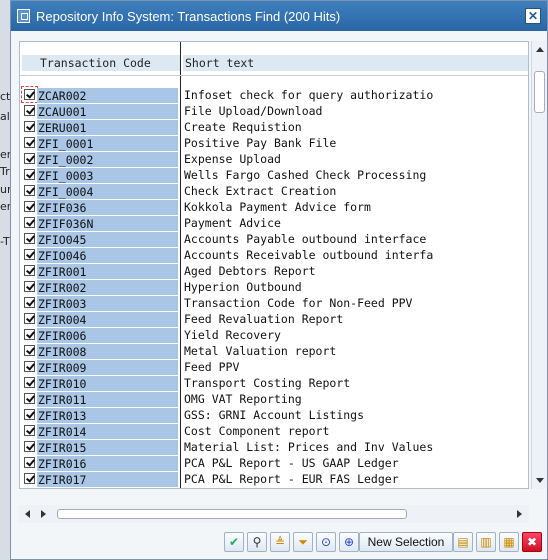  What do you see at coordinates (274, 303) in the screenshot?
I see `table-row: ZFIR003 Transaction Code for Non-Feed PPV` at bounding box center [274, 303].